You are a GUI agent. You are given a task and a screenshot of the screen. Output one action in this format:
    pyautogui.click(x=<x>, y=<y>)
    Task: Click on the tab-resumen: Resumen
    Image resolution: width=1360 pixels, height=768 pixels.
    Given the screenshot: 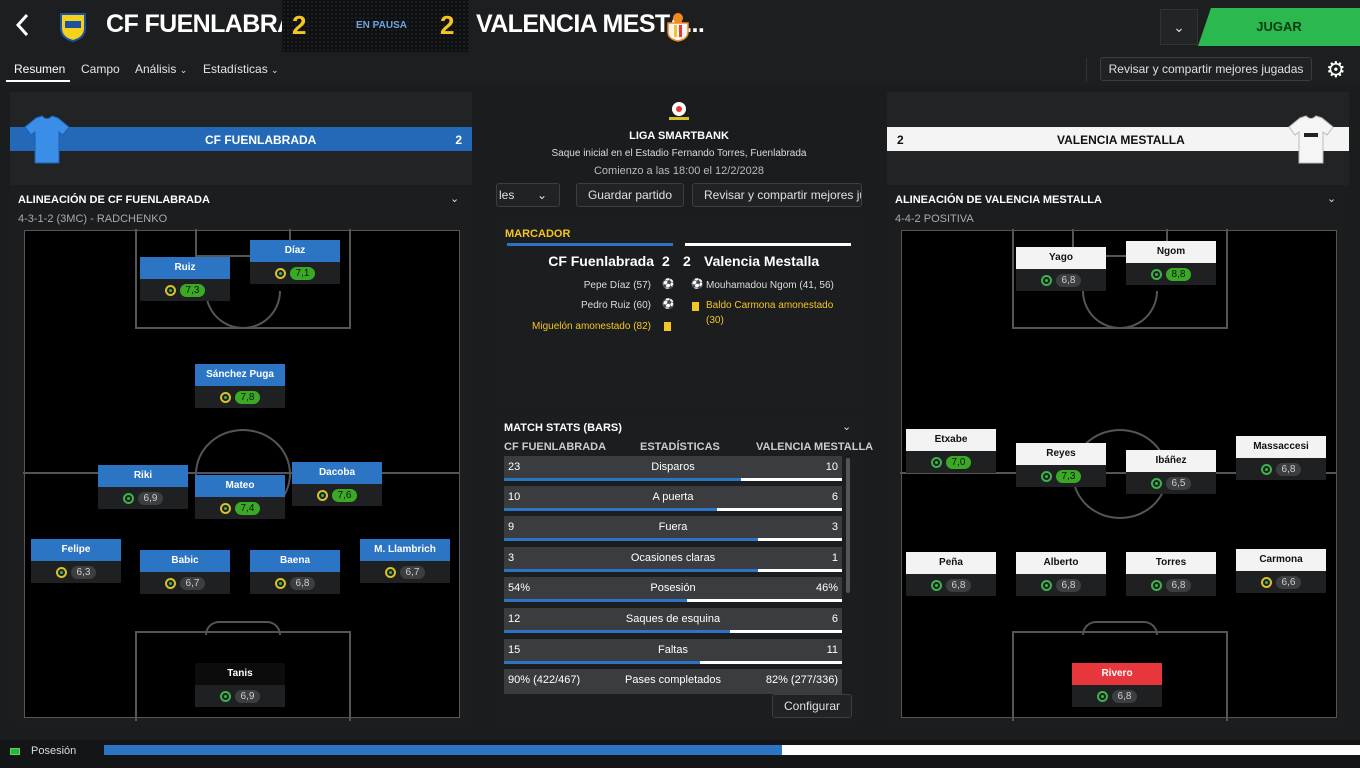 What is the action you would take?
    pyautogui.click(x=39, y=69)
    